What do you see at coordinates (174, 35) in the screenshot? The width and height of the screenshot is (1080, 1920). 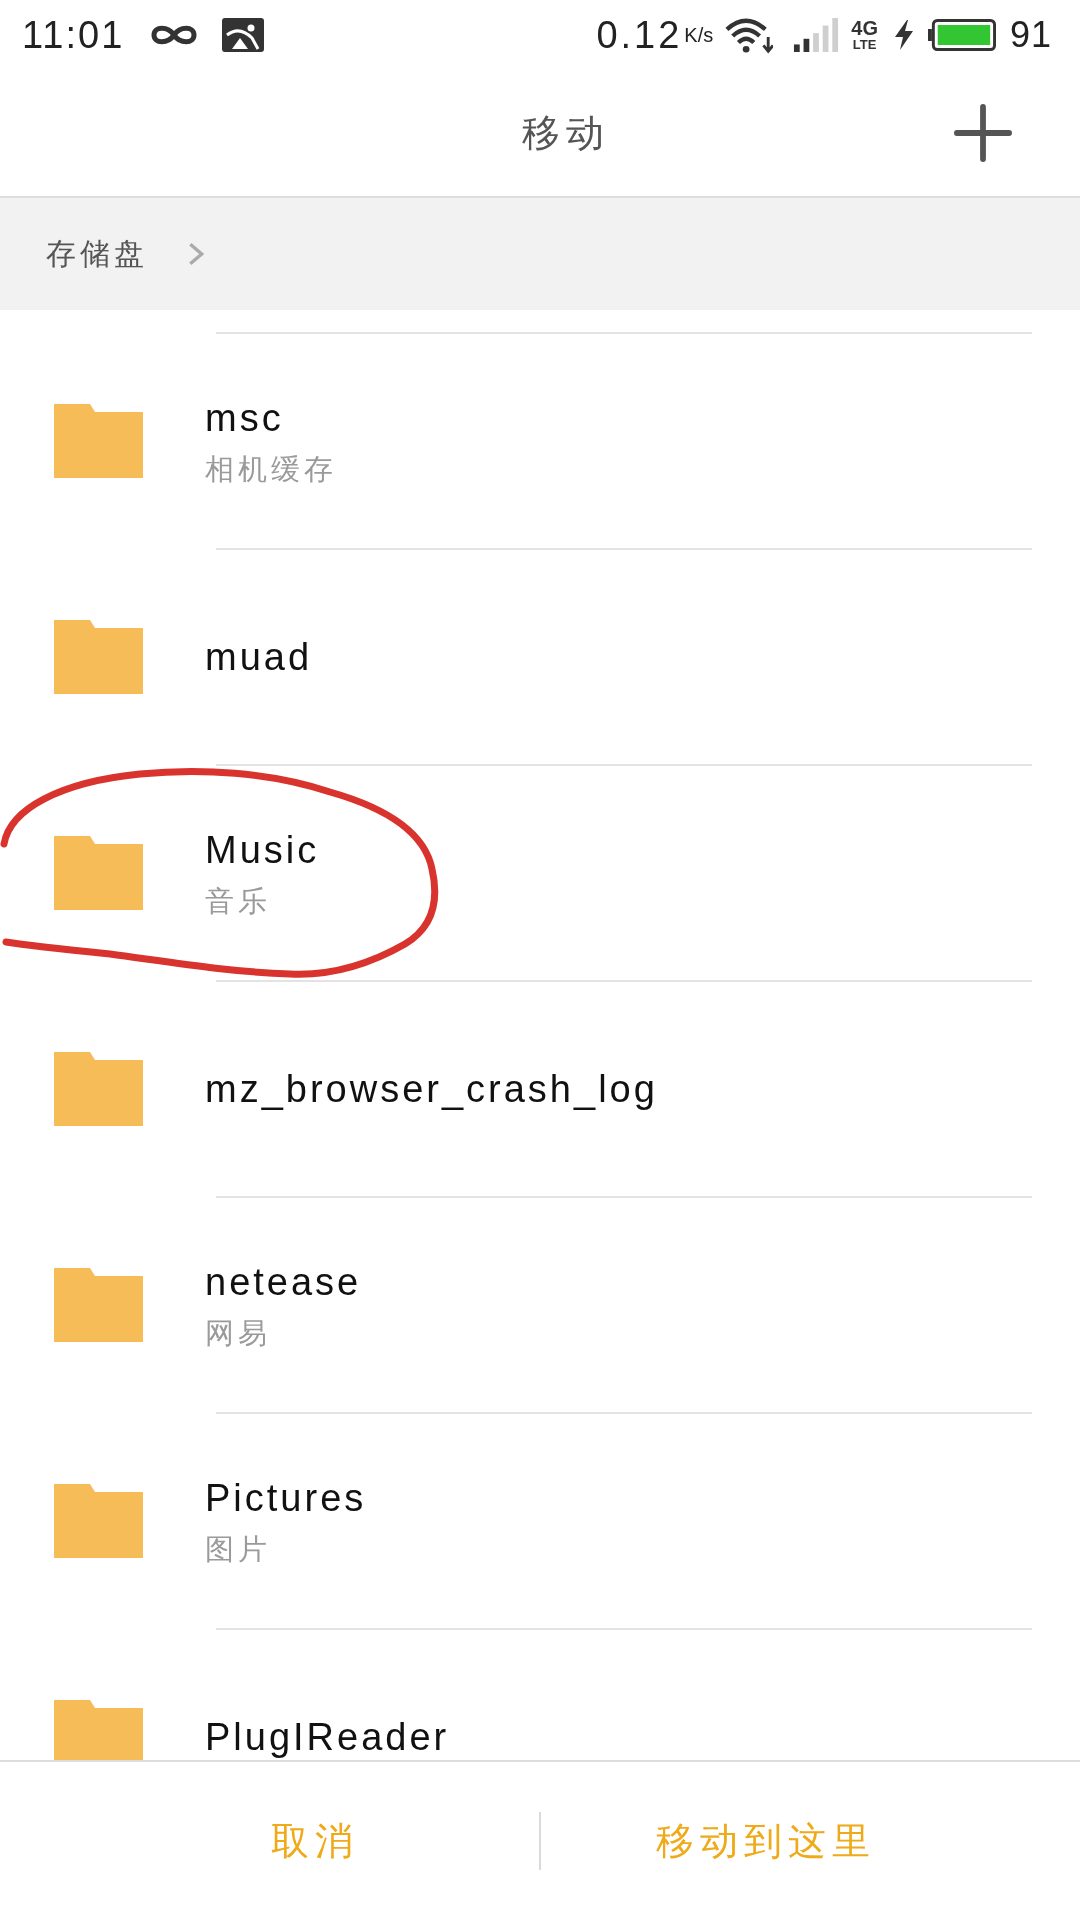 I see `infinity-icon` at bounding box center [174, 35].